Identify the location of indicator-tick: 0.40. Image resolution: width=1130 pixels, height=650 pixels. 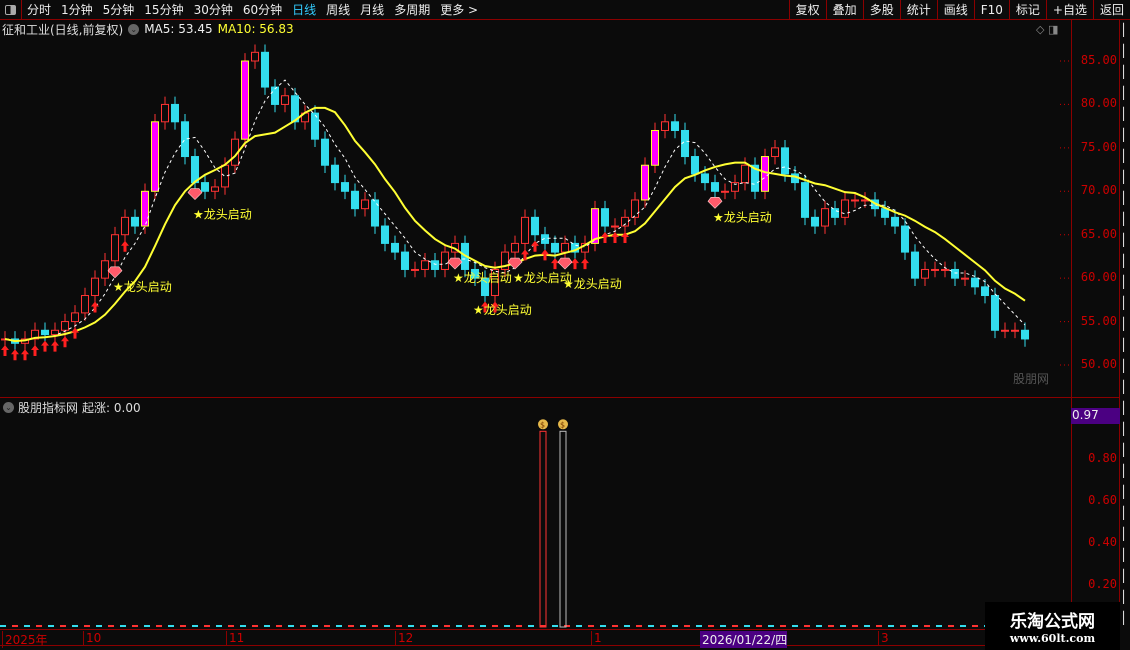
(1102, 542).